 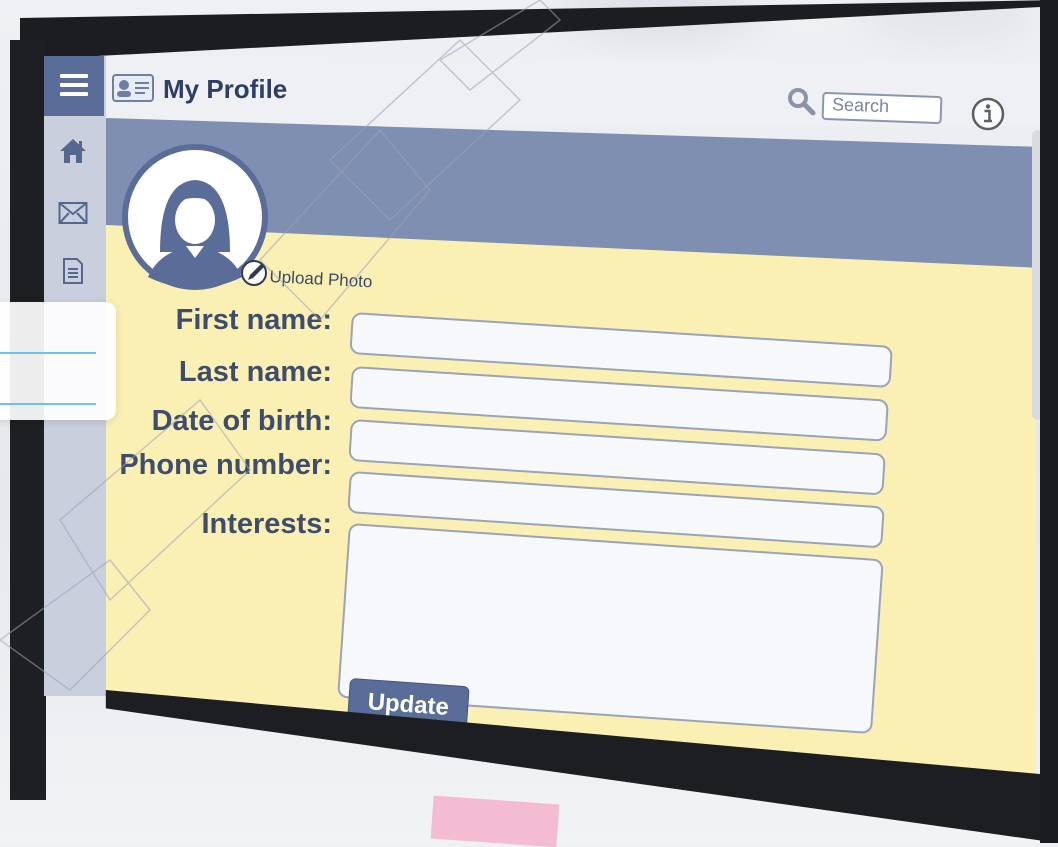 I want to click on monitor-bezel-right, so click(x=1049, y=421).